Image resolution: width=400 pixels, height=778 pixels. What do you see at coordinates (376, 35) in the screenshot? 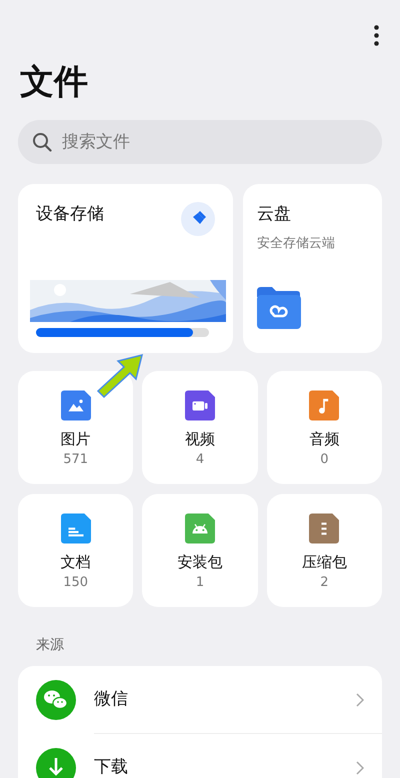
I see `more-icon` at bounding box center [376, 35].